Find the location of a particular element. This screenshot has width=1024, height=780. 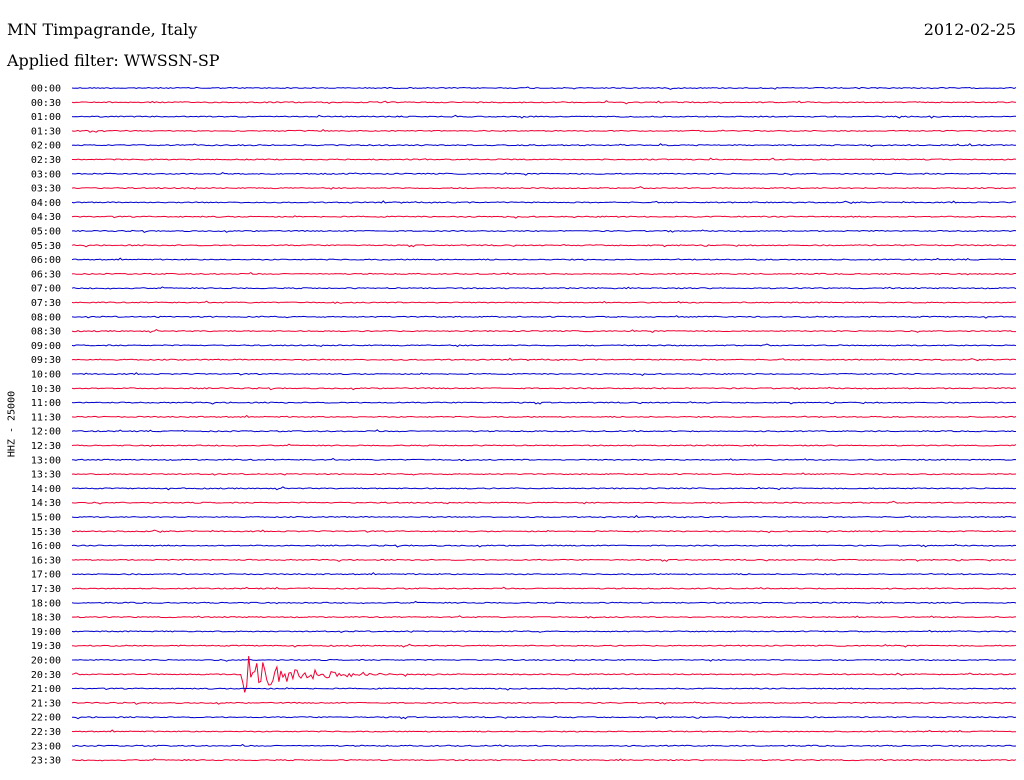

trace-line-2030 is located at coordinates (544, 674).